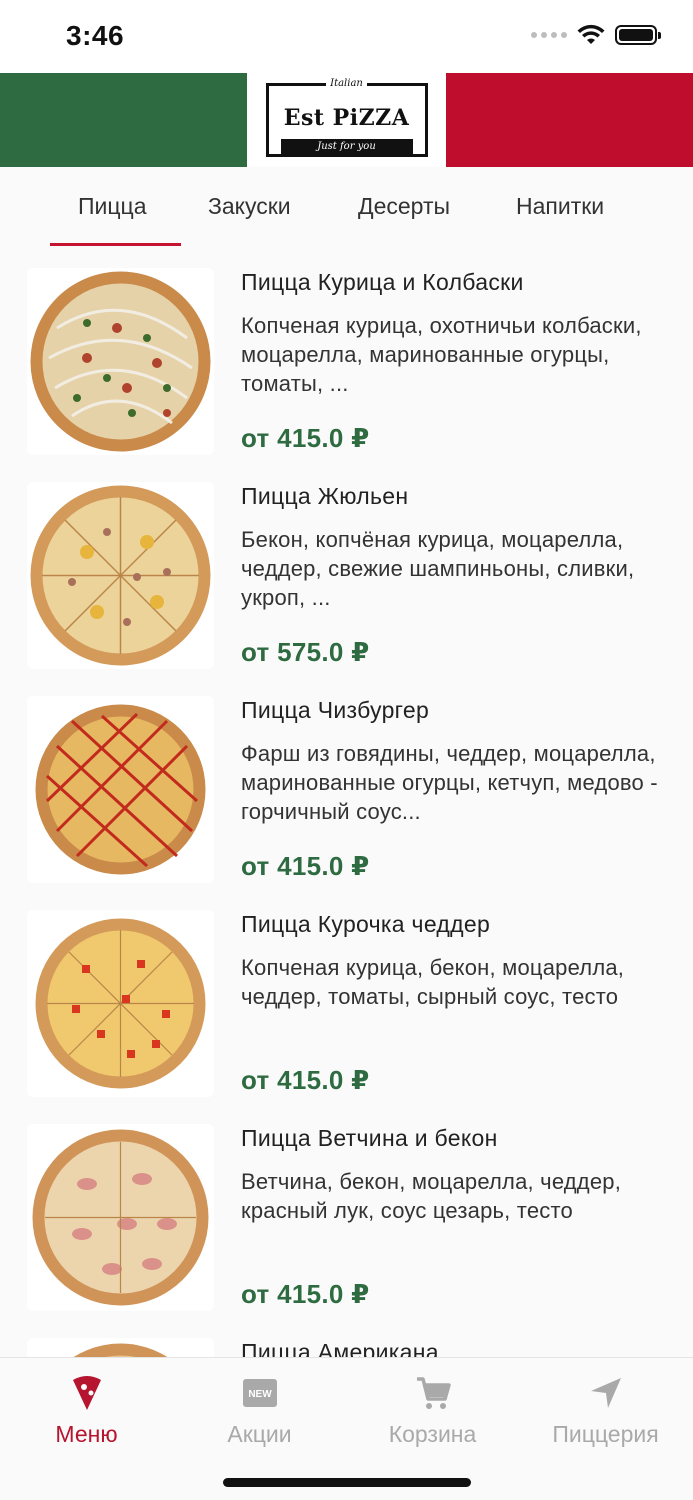  What do you see at coordinates (346, 146) in the screenshot?
I see `logo-sub-text: Just for you` at bounding box center [346, 146].